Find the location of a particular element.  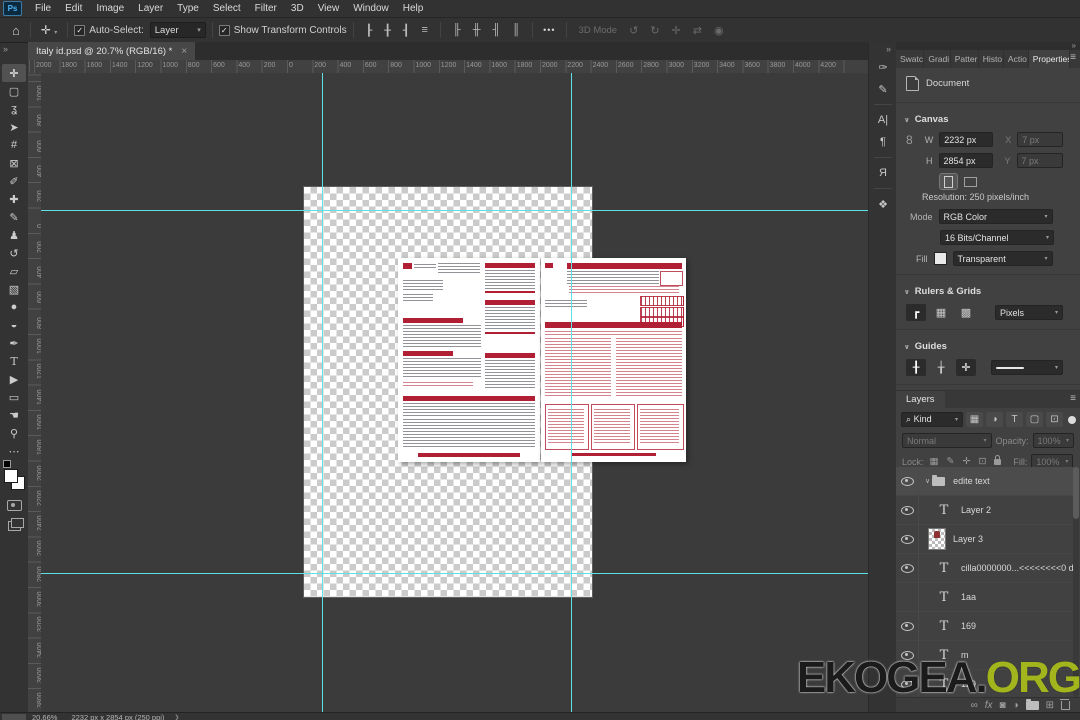

rectangle-tool: ▭ is located at coordinates (14, 397).